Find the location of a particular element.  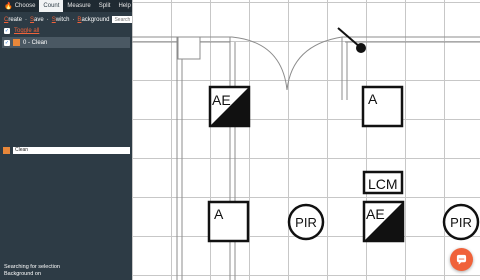

chat-button is located at coordinates (461, 259).